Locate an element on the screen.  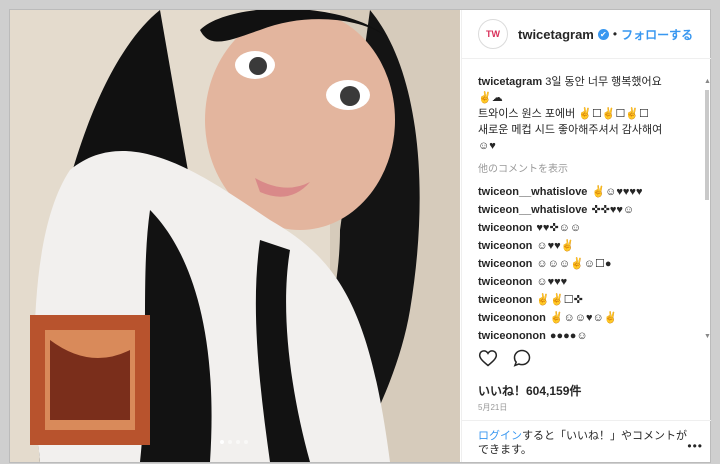
comment: twiceonon ☺♥♥✌ is located at coordinates (588, 247).